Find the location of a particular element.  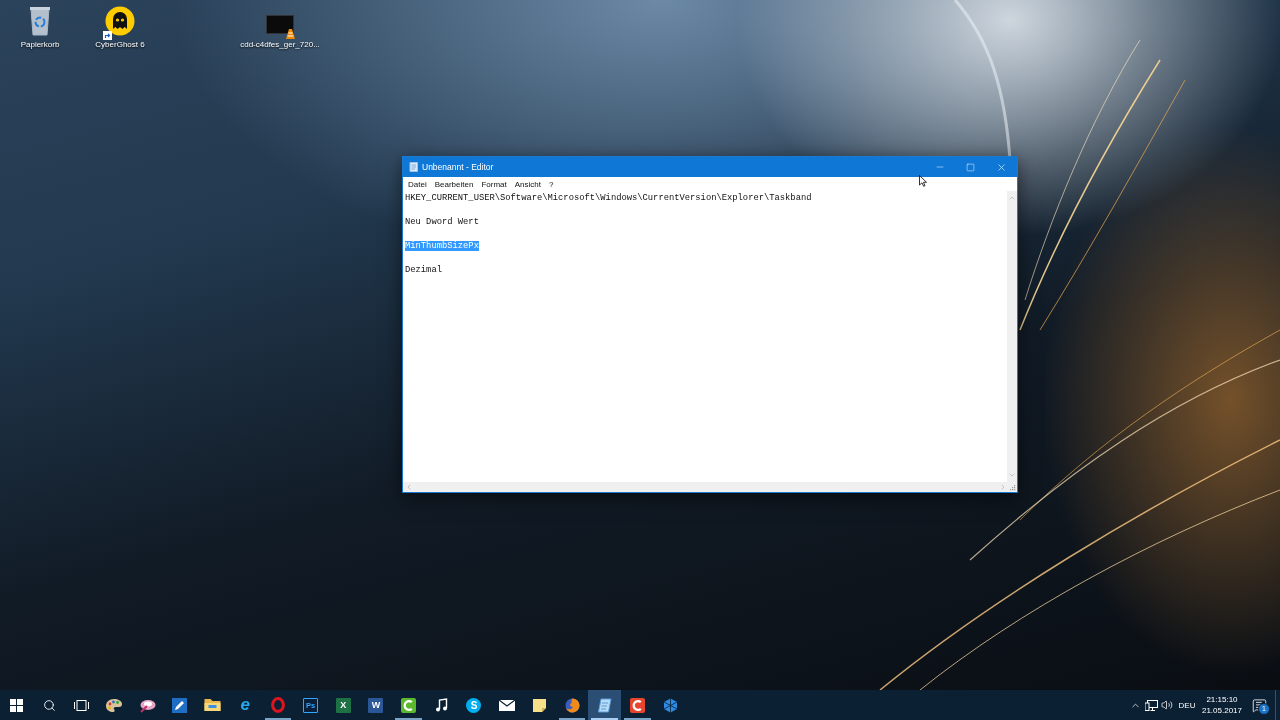

editor-text-line: Dezimal is located at coordinates (423, 270).